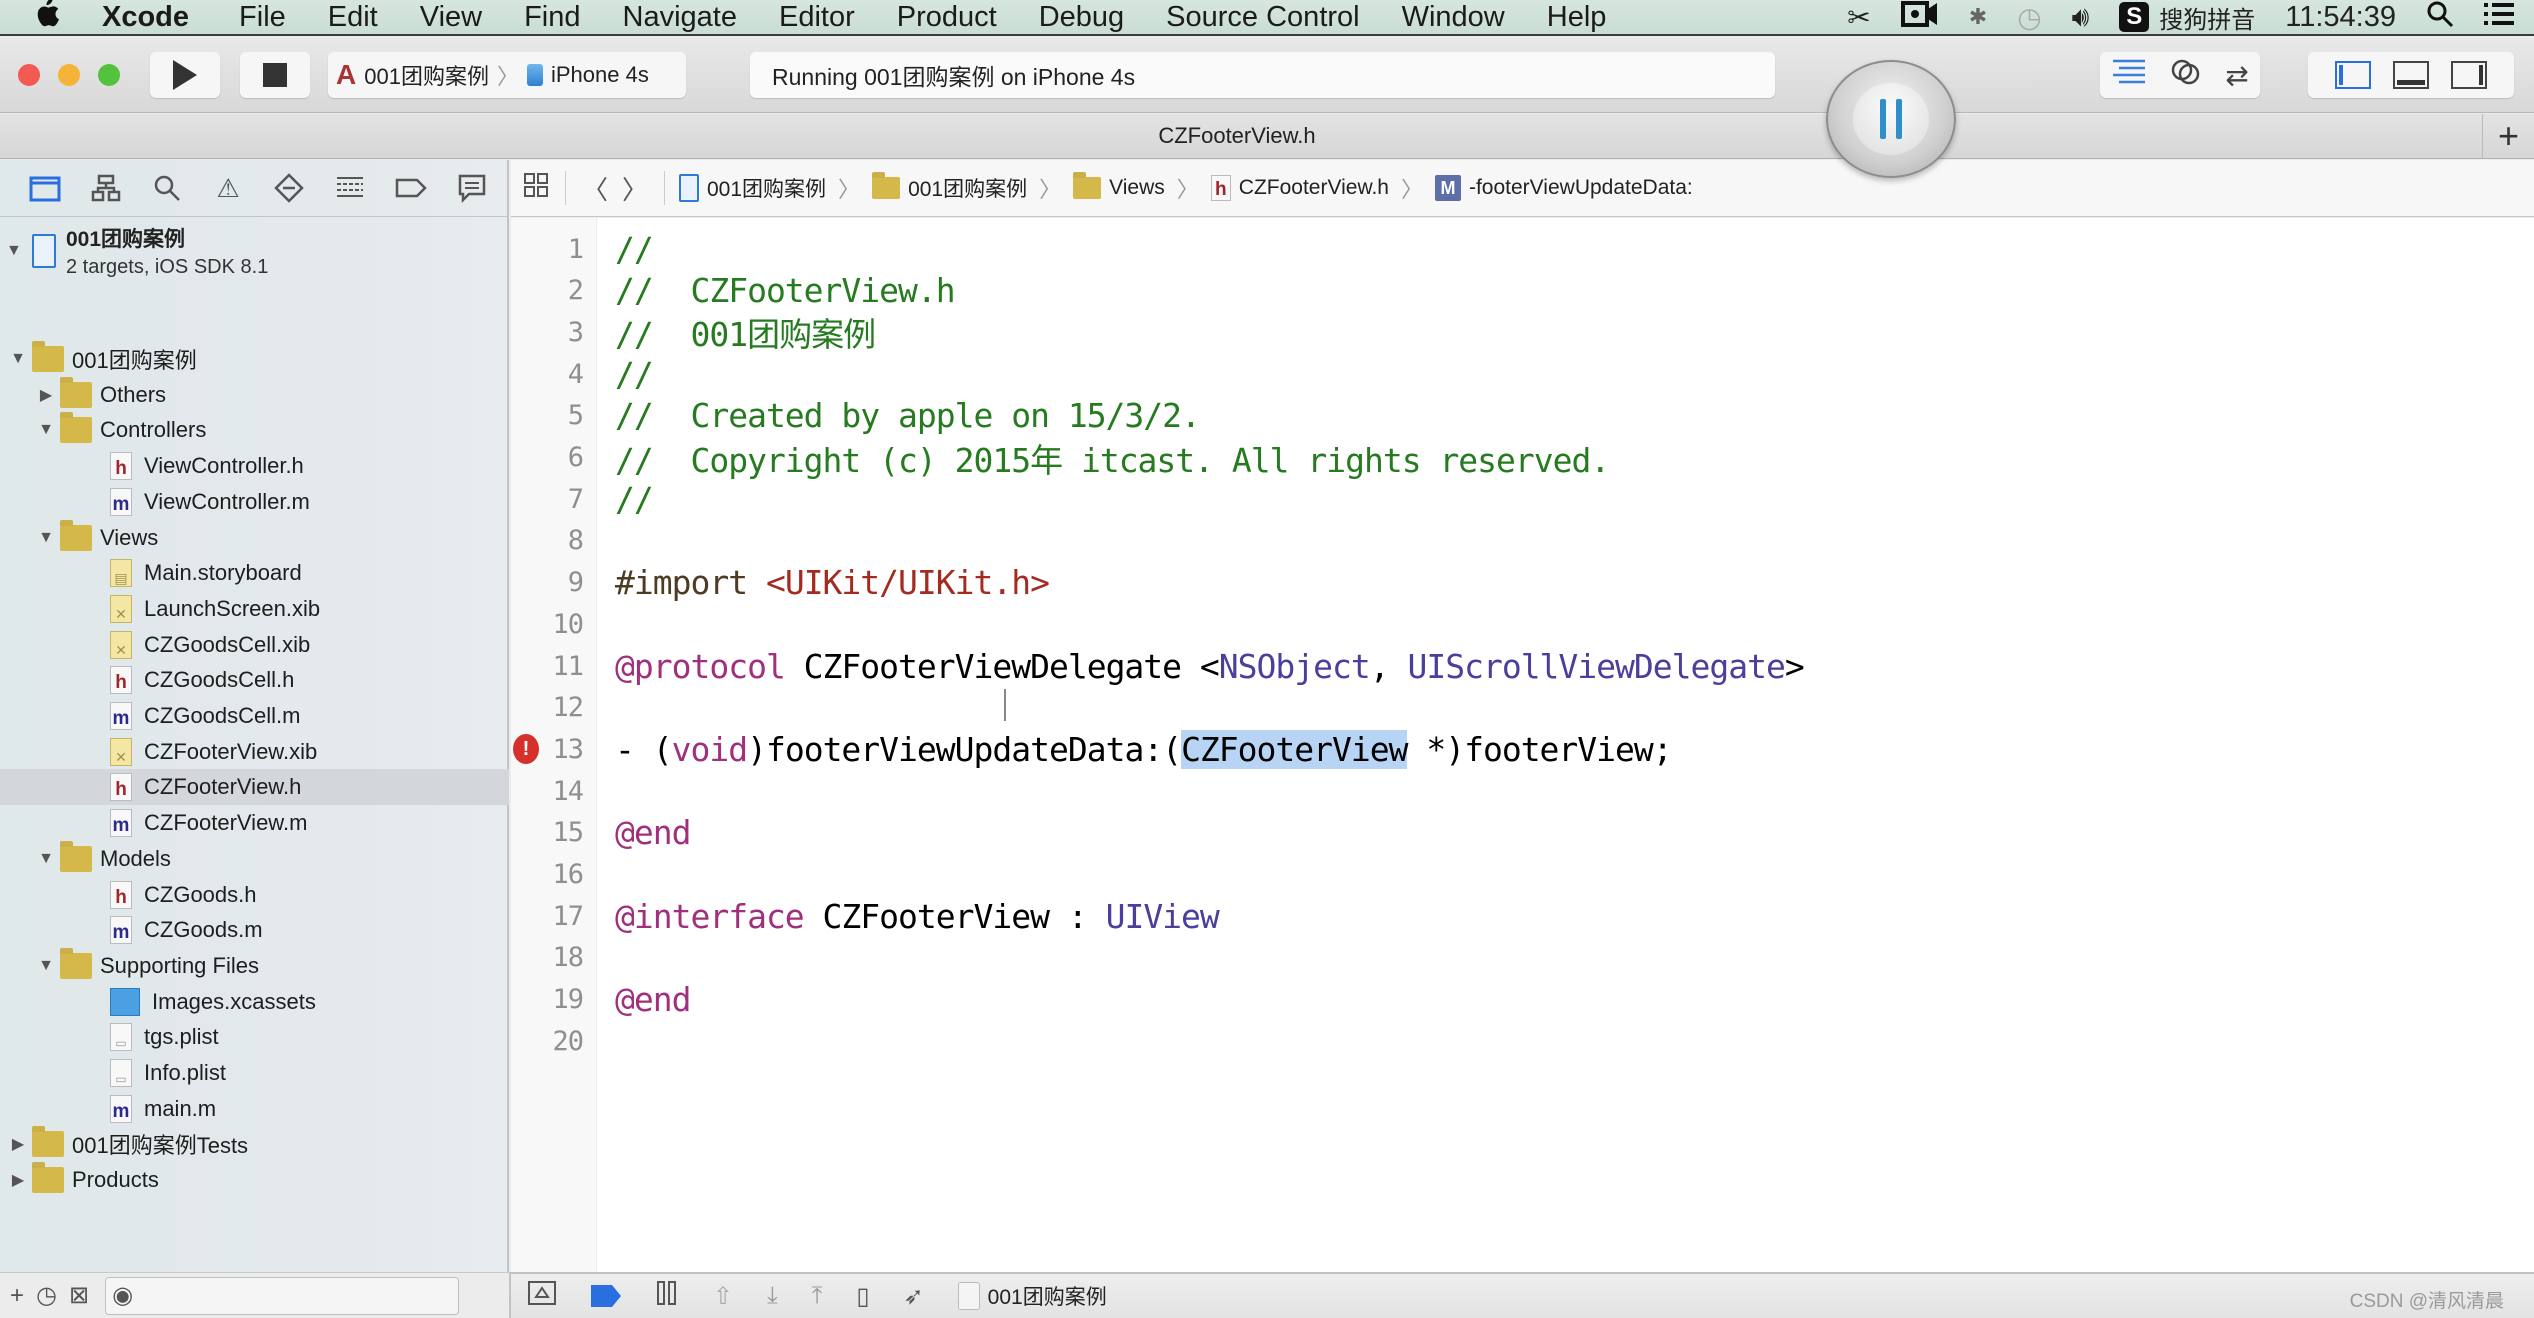 This screenshot has width=2534, height=1318. Describe the element at coordinates (1522, 791) in the screenshot. I see `code-line: 14` at that location.